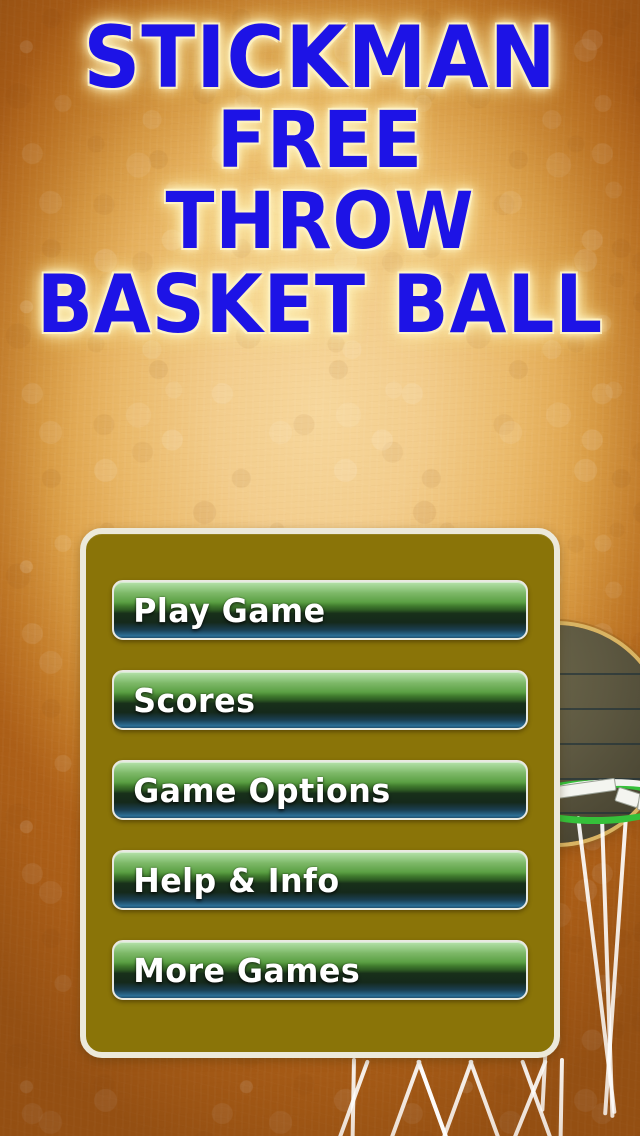  I want to click on game-options-button: Game Options, so click(320, 790).